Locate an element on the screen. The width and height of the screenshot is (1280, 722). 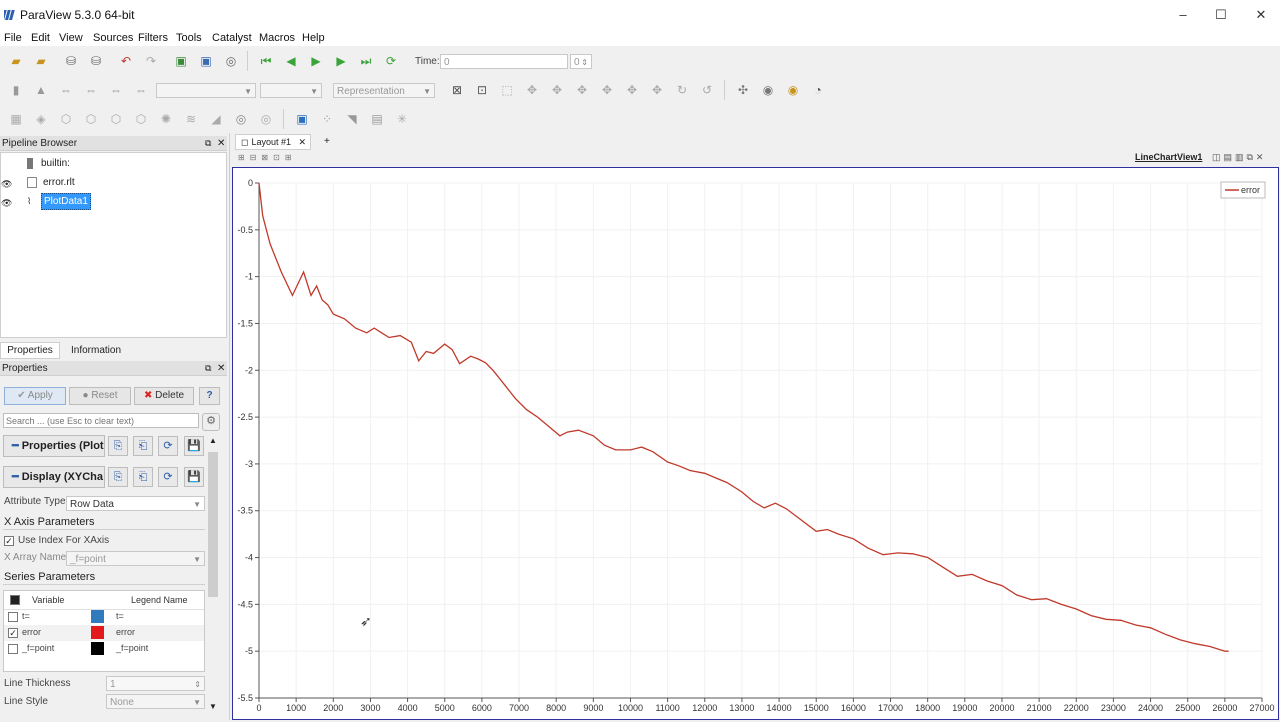
apply-button: ✔ Apply is located at coordinates (35, 396).